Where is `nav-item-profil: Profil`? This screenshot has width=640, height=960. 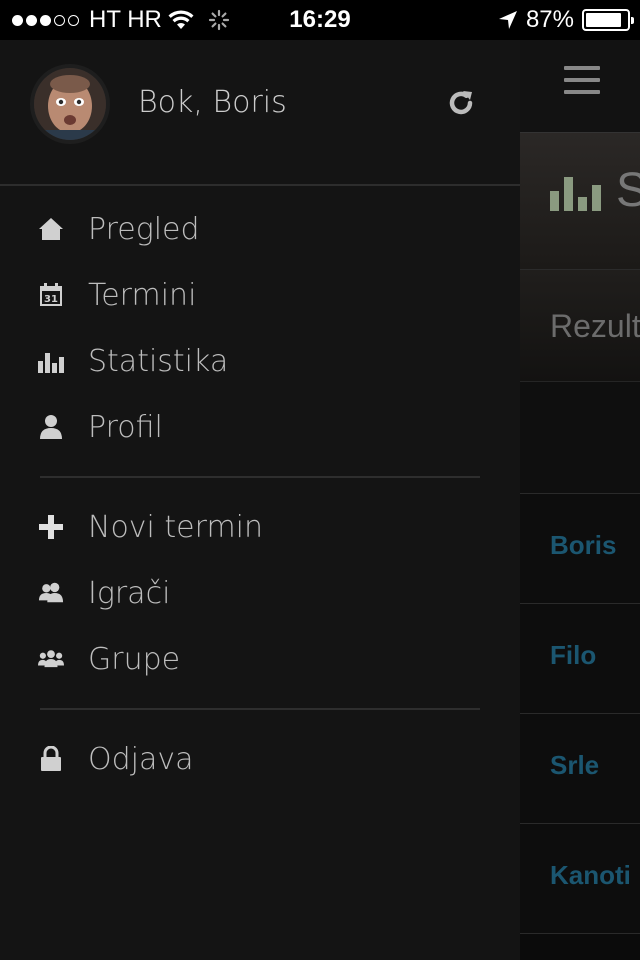
nav-item-profil: Profil is located at coordinates (260, 427).